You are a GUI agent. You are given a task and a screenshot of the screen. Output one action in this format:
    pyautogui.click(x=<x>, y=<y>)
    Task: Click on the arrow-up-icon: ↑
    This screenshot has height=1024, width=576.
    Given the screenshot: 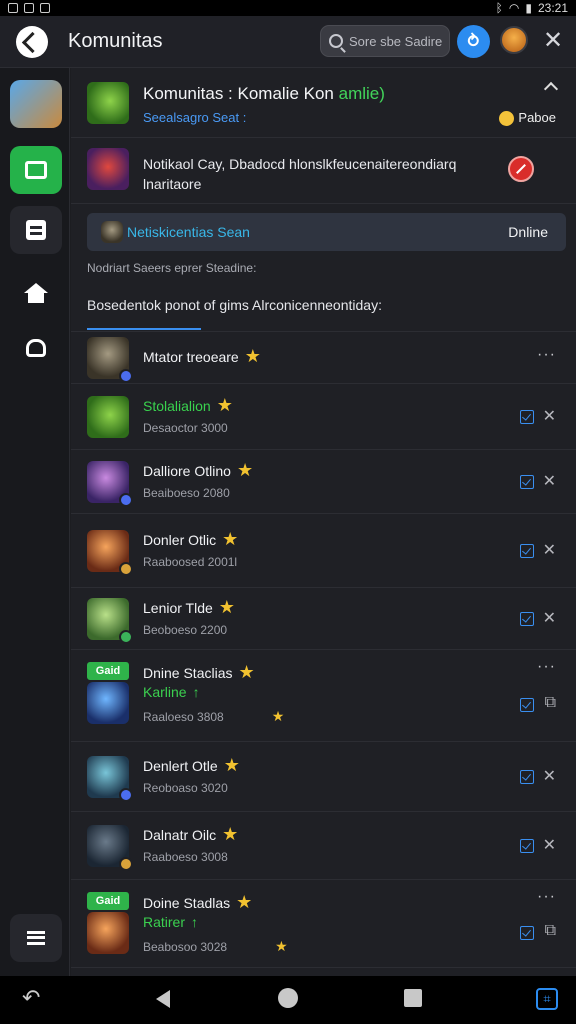 What is the action you would take?
    pyautogui.click(x=195, y=922)
    